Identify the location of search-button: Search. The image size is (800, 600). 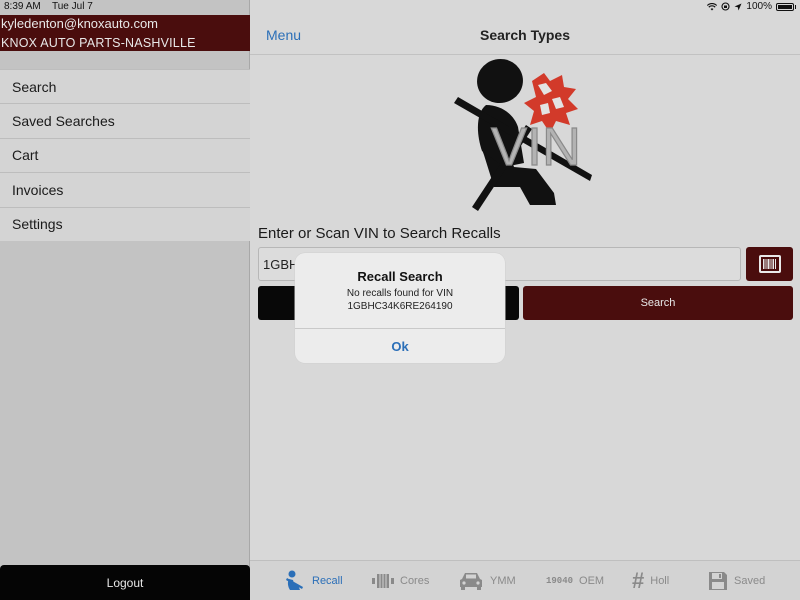
(658, 303).